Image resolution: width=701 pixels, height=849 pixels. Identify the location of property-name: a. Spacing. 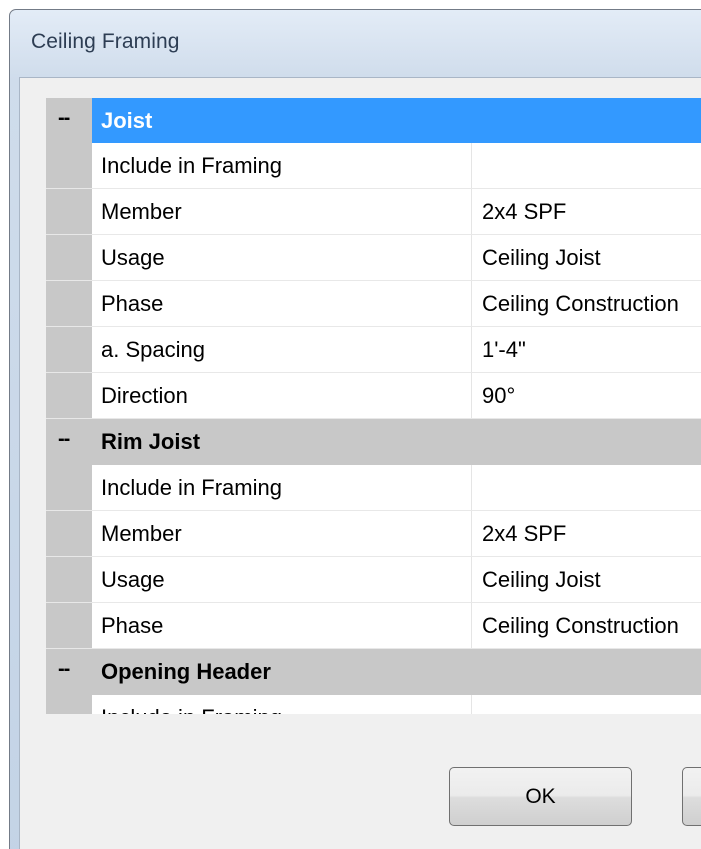
(282, 349).